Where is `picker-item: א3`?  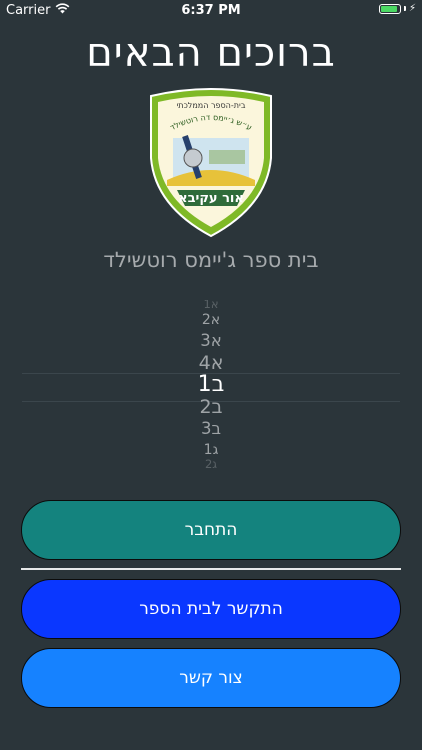 picker-item: א3 is located at coordinates (211, 341).